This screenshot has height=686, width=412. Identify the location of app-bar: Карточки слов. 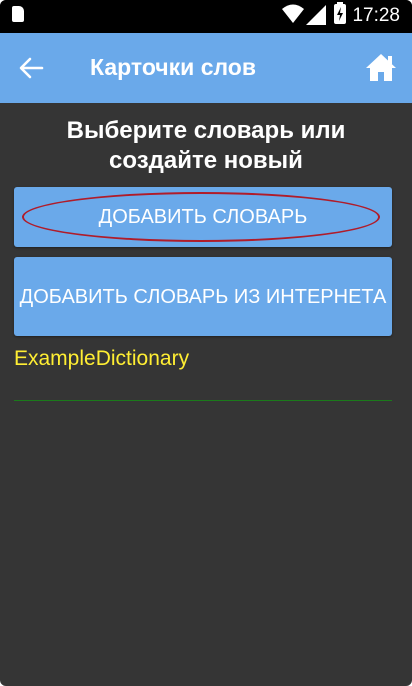
(206, 68).